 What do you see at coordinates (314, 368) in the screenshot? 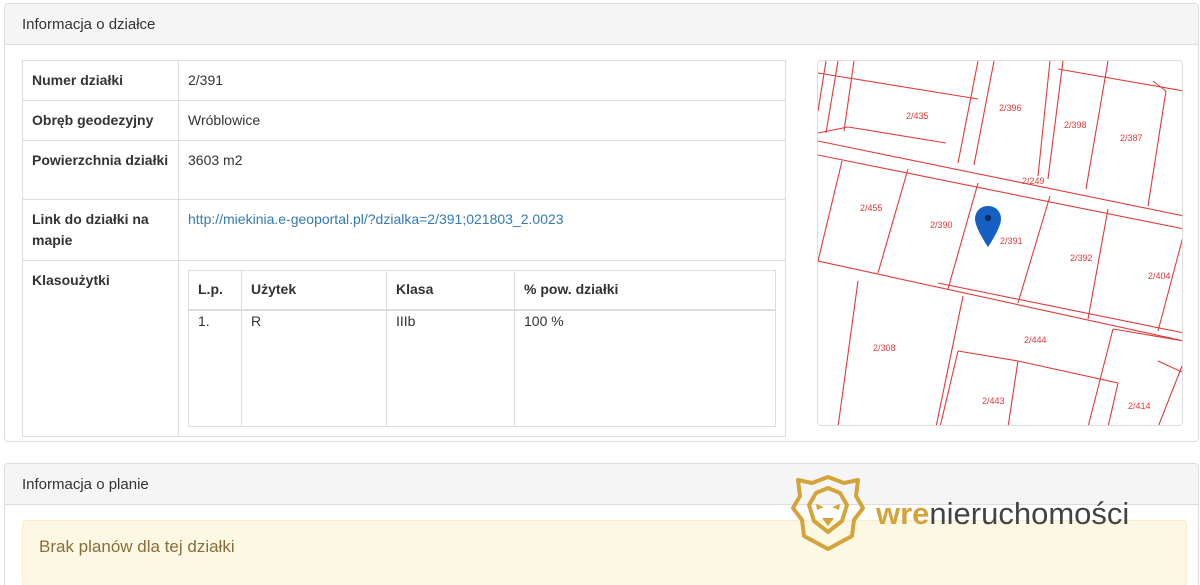
I see `cell-uzytek: R` at bounding box center [314, 368].